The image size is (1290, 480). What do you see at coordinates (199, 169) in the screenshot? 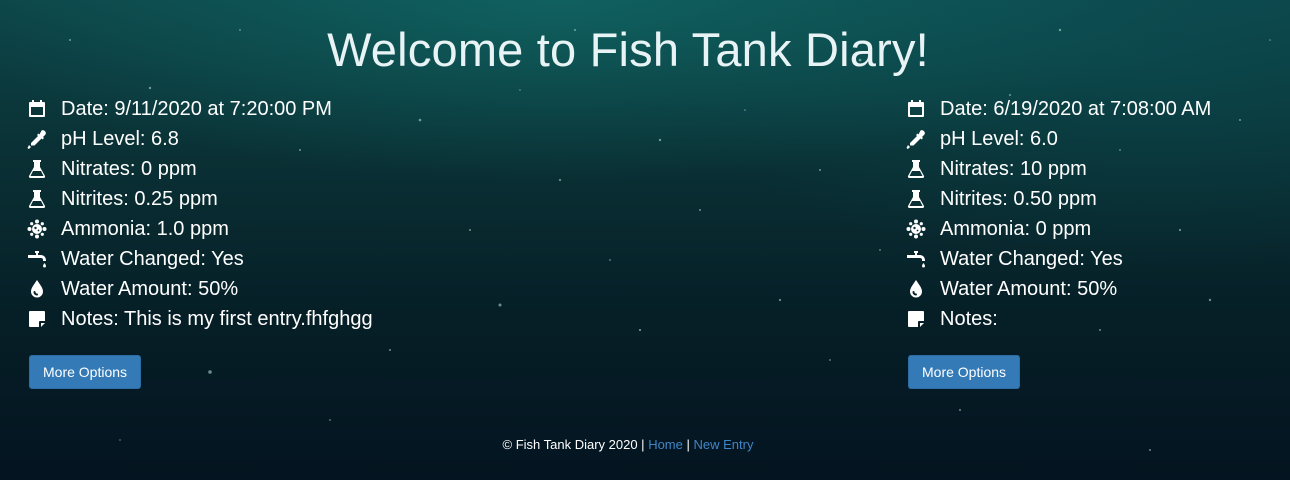
I see `entry-nitrates-row: Nitrates: 0 ppm` at bounding box center [199, 169].